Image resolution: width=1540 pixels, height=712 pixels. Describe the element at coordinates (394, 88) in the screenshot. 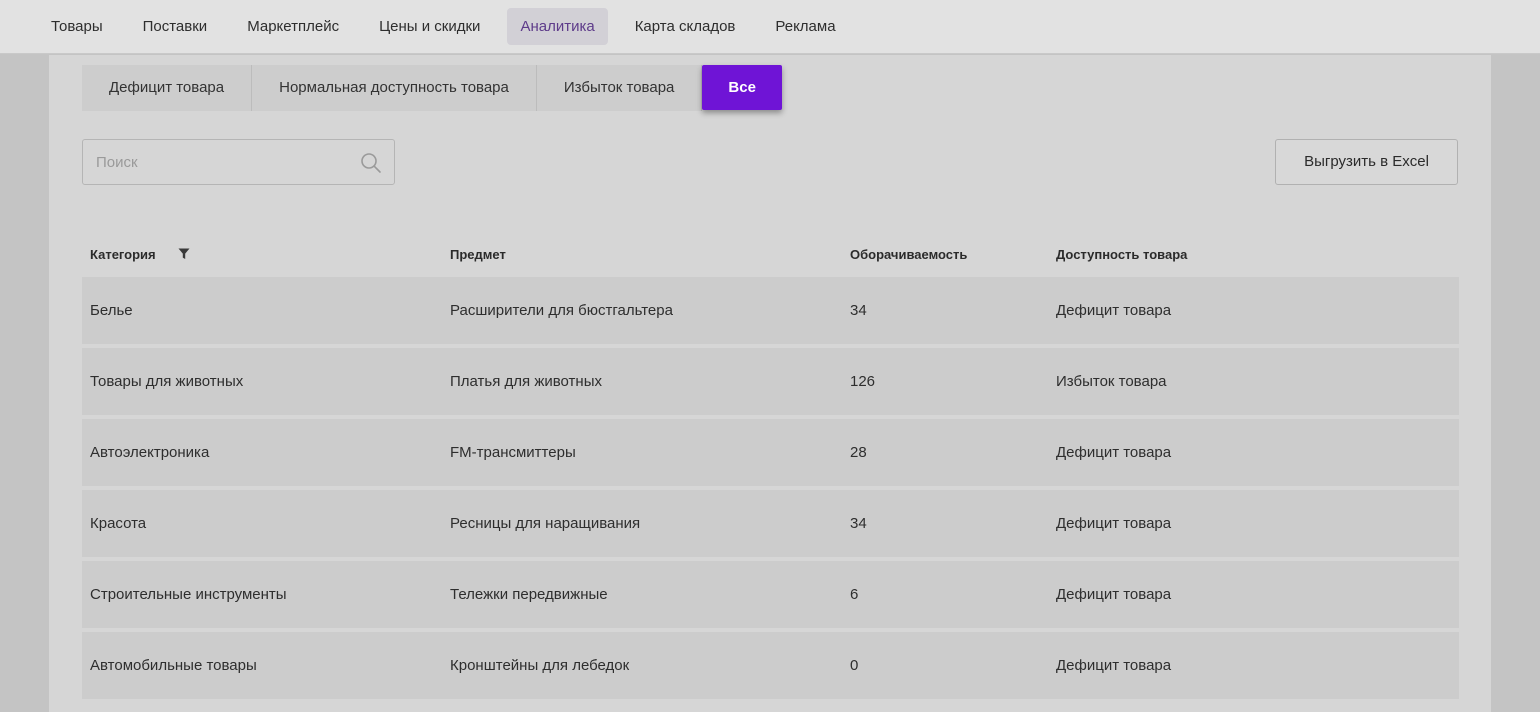

I see `tab-normal-availability: Нормальная доступность товара` at that location.